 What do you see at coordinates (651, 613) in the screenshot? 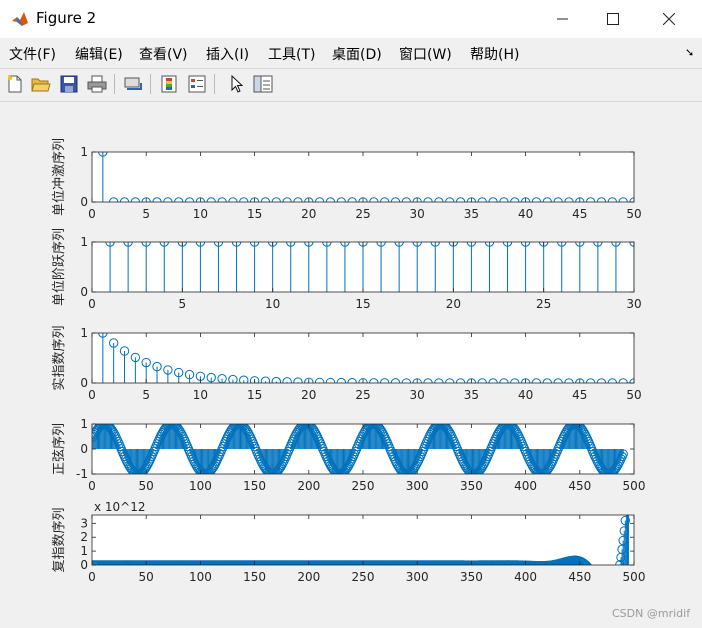
I see `watermark: CSDN @mridif` at bounding box center [651, 613].